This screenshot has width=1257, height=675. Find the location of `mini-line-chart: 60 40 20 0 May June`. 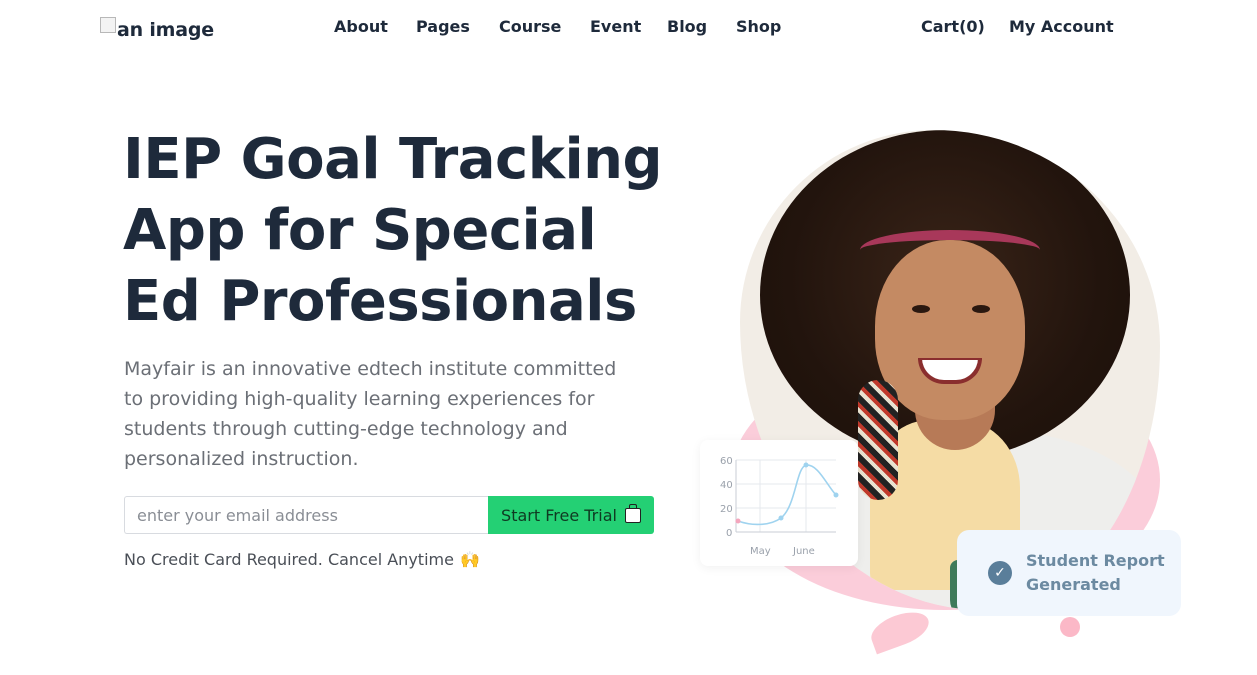

mini-line-chart: 60 40 20 0 May June is located at coordinates (779, 506).